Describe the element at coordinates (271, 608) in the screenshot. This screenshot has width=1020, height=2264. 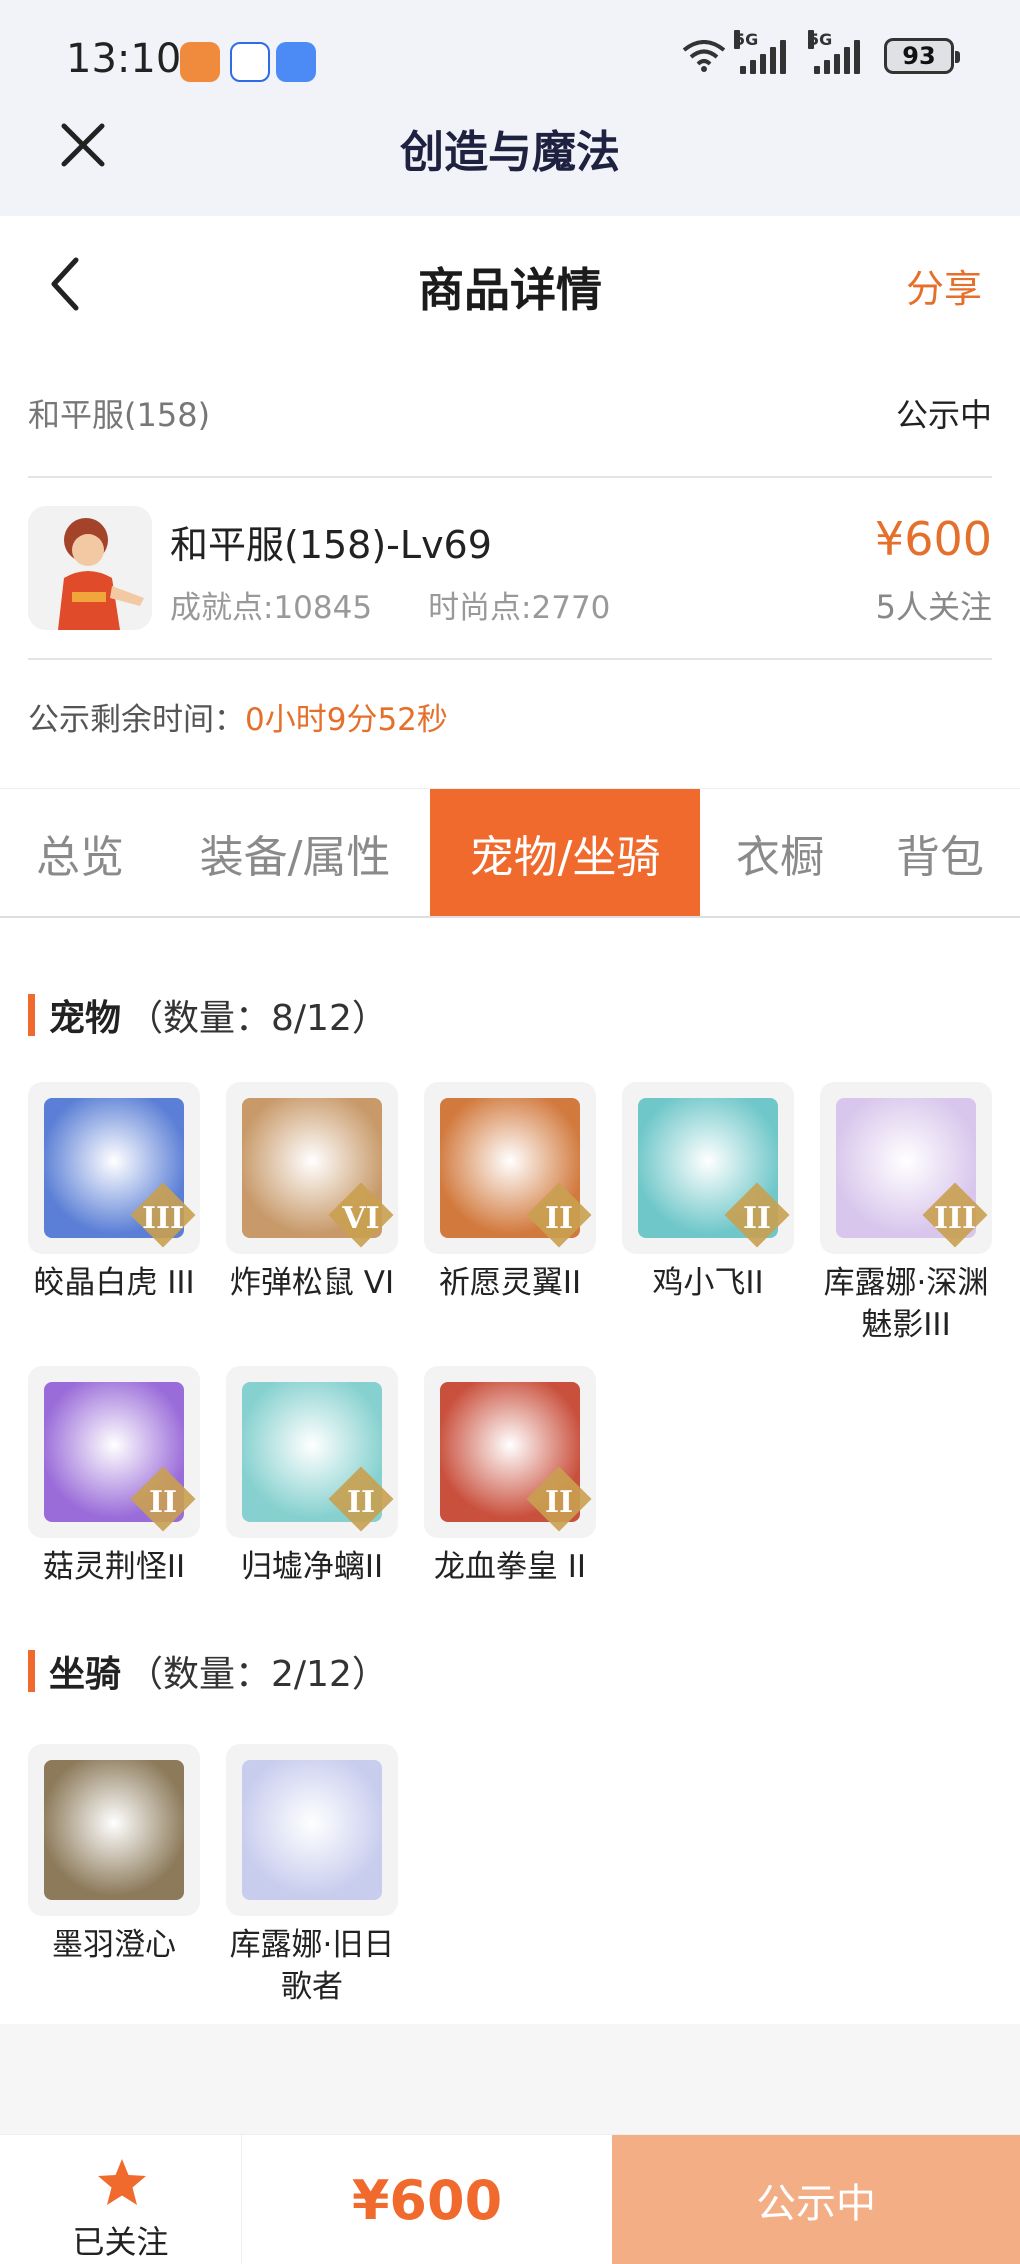
I see `achievement-points: 成就点:10845` at that location.